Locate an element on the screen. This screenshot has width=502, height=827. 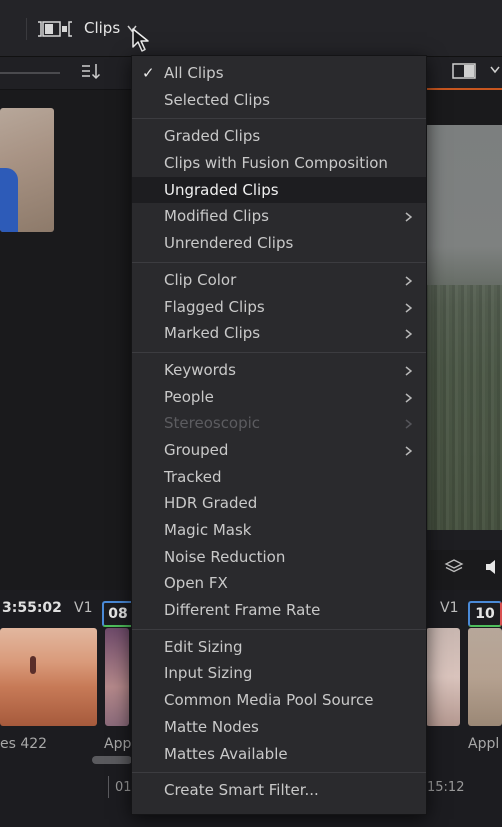
menu-item-label: Edit Sizing is located at coordinates (203, 646).